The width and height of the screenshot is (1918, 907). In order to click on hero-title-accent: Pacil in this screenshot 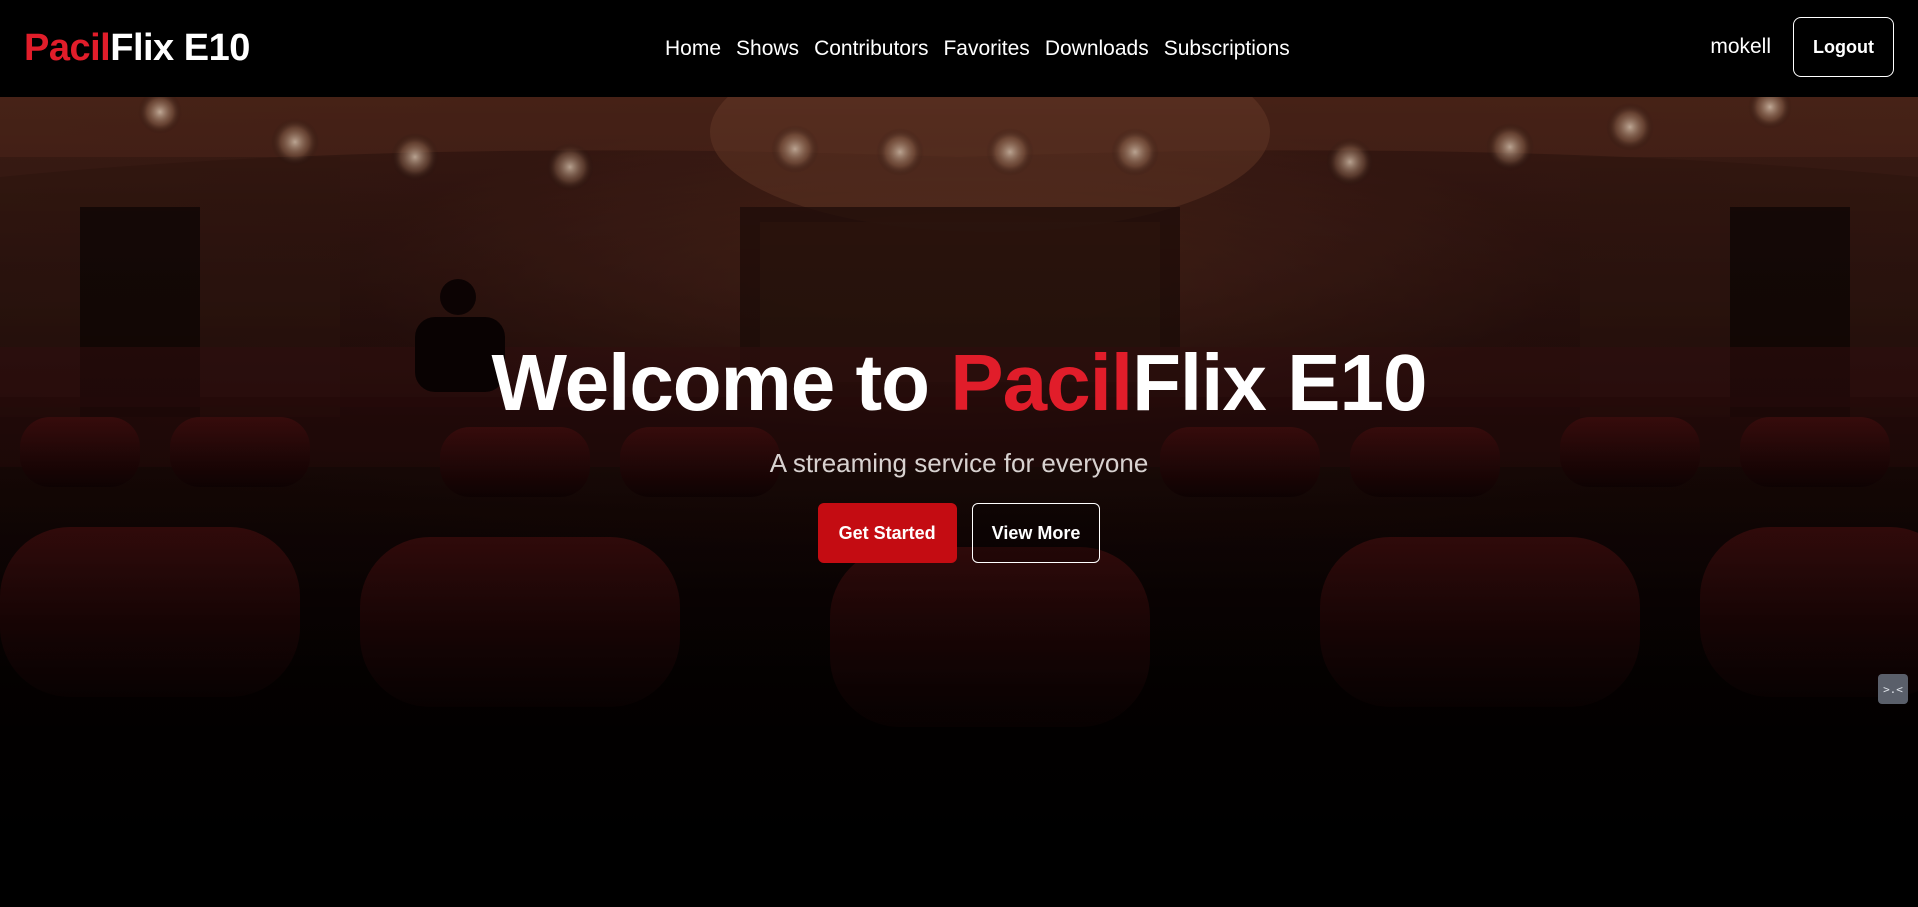, I will do `click(1041, 382)`.